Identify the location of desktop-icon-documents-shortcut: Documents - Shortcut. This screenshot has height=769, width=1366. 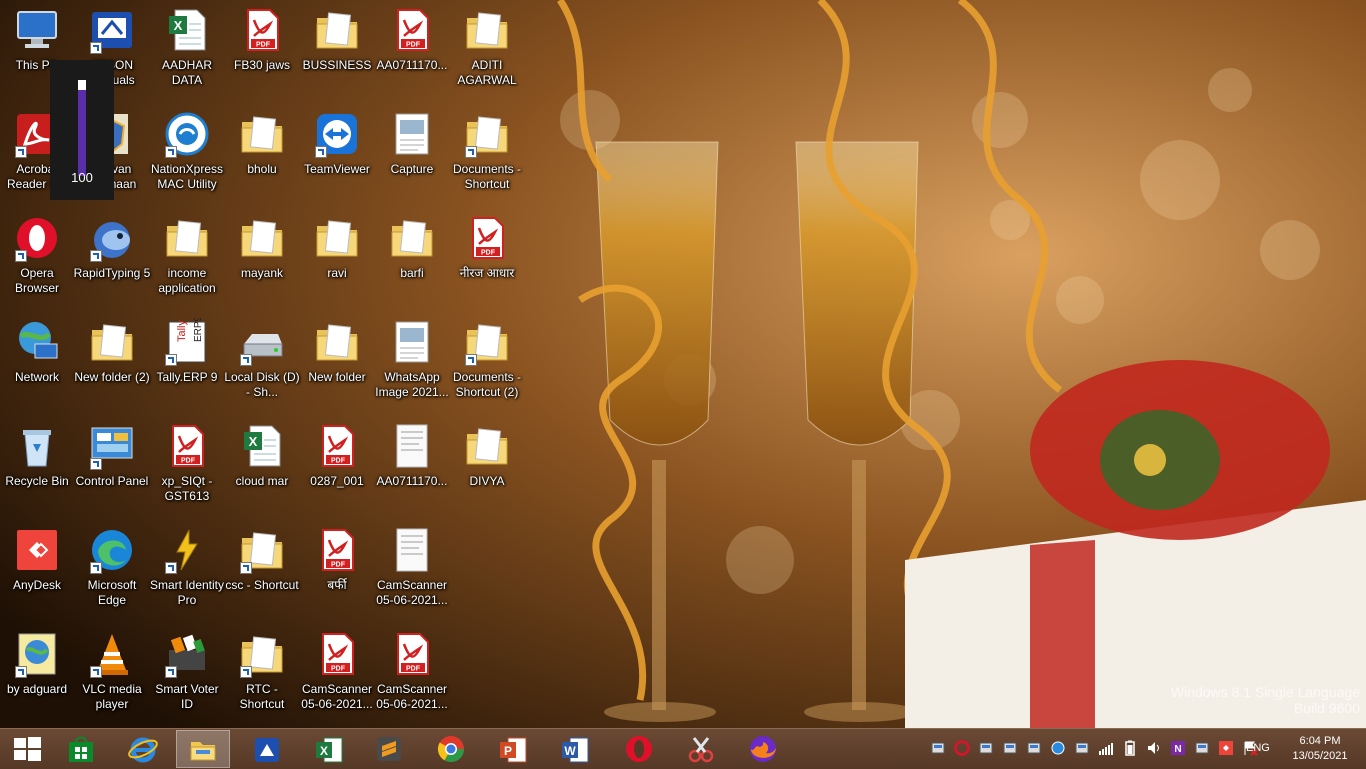
(487, 154).